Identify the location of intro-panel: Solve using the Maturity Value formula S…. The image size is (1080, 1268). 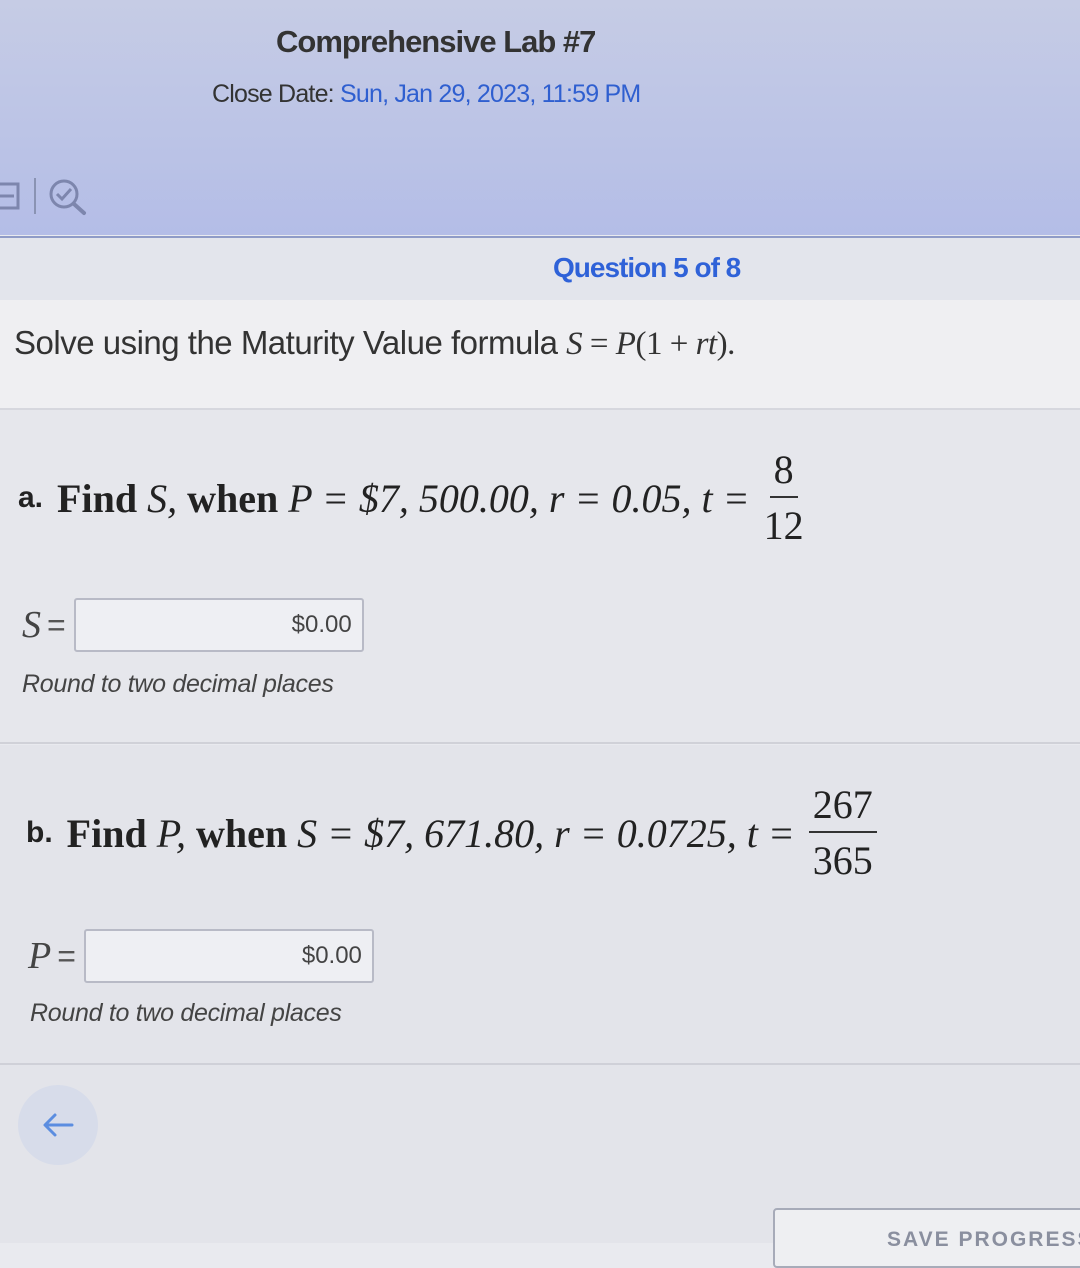
(540, 355).